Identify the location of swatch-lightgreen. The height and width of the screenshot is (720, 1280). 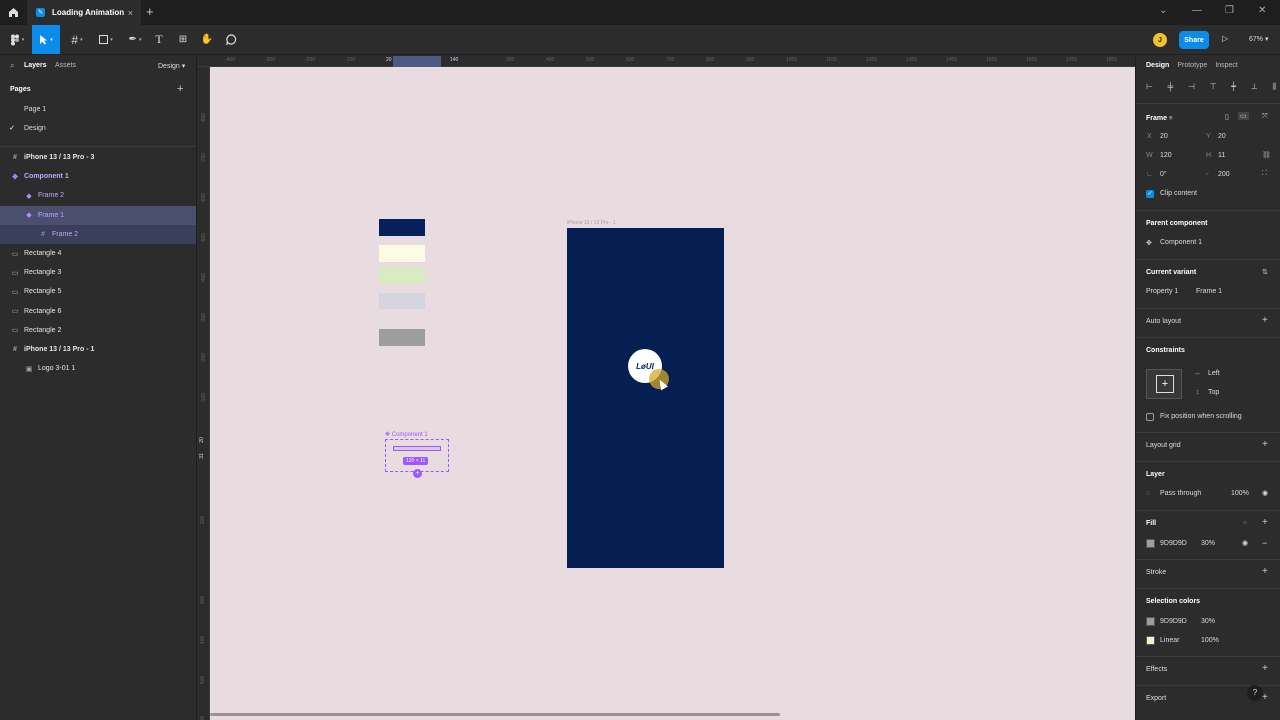
(402, 275).